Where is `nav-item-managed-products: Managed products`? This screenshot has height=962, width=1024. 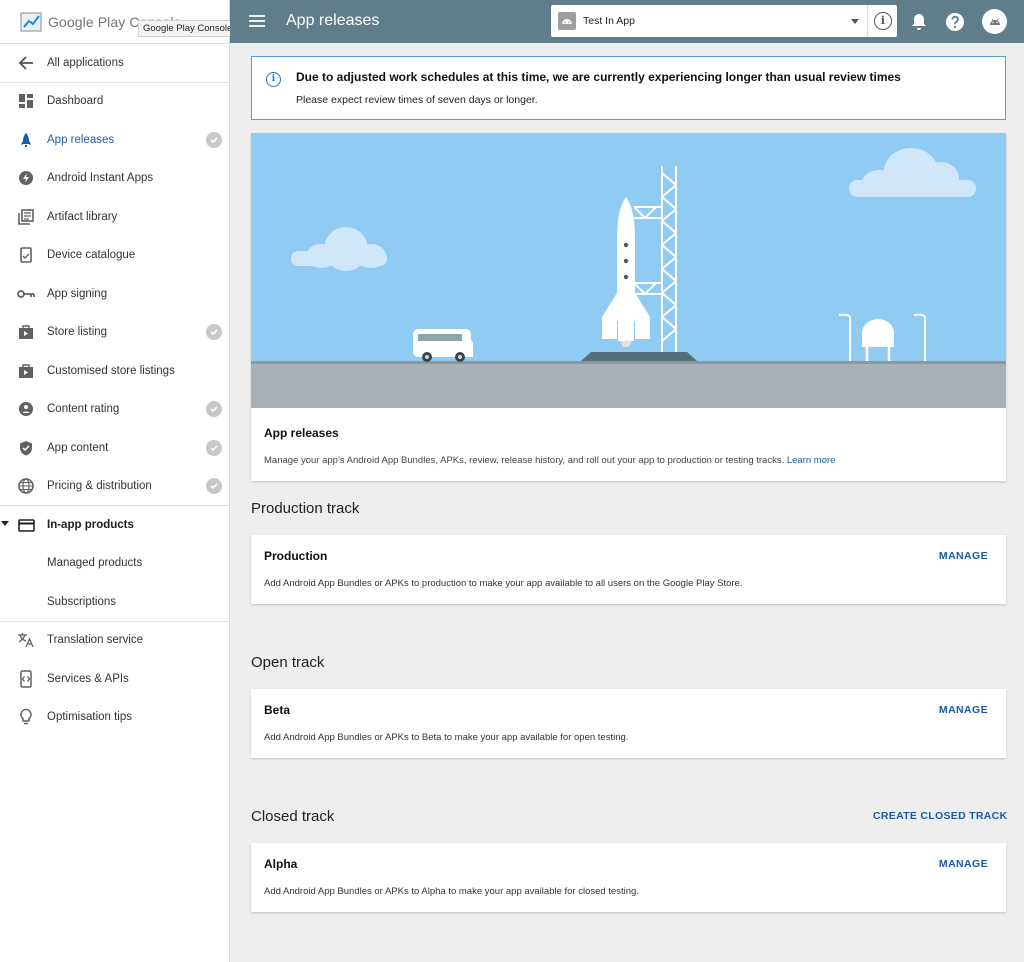
nav-item-managed-products: Managed products is located at coordinates (114, 563).